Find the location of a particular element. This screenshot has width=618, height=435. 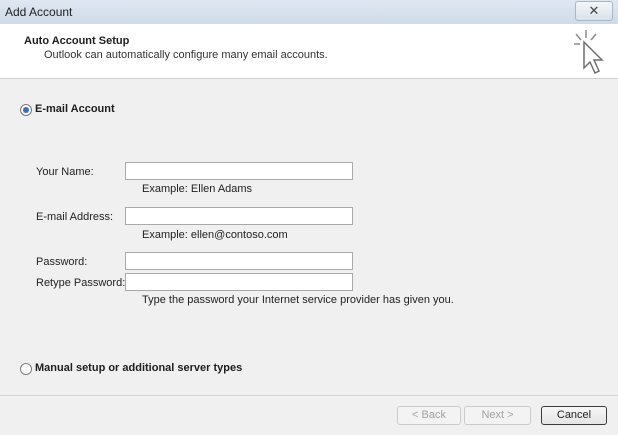

your-name-hint: Example: Ellen Adams is located at coordinates (197, 189).